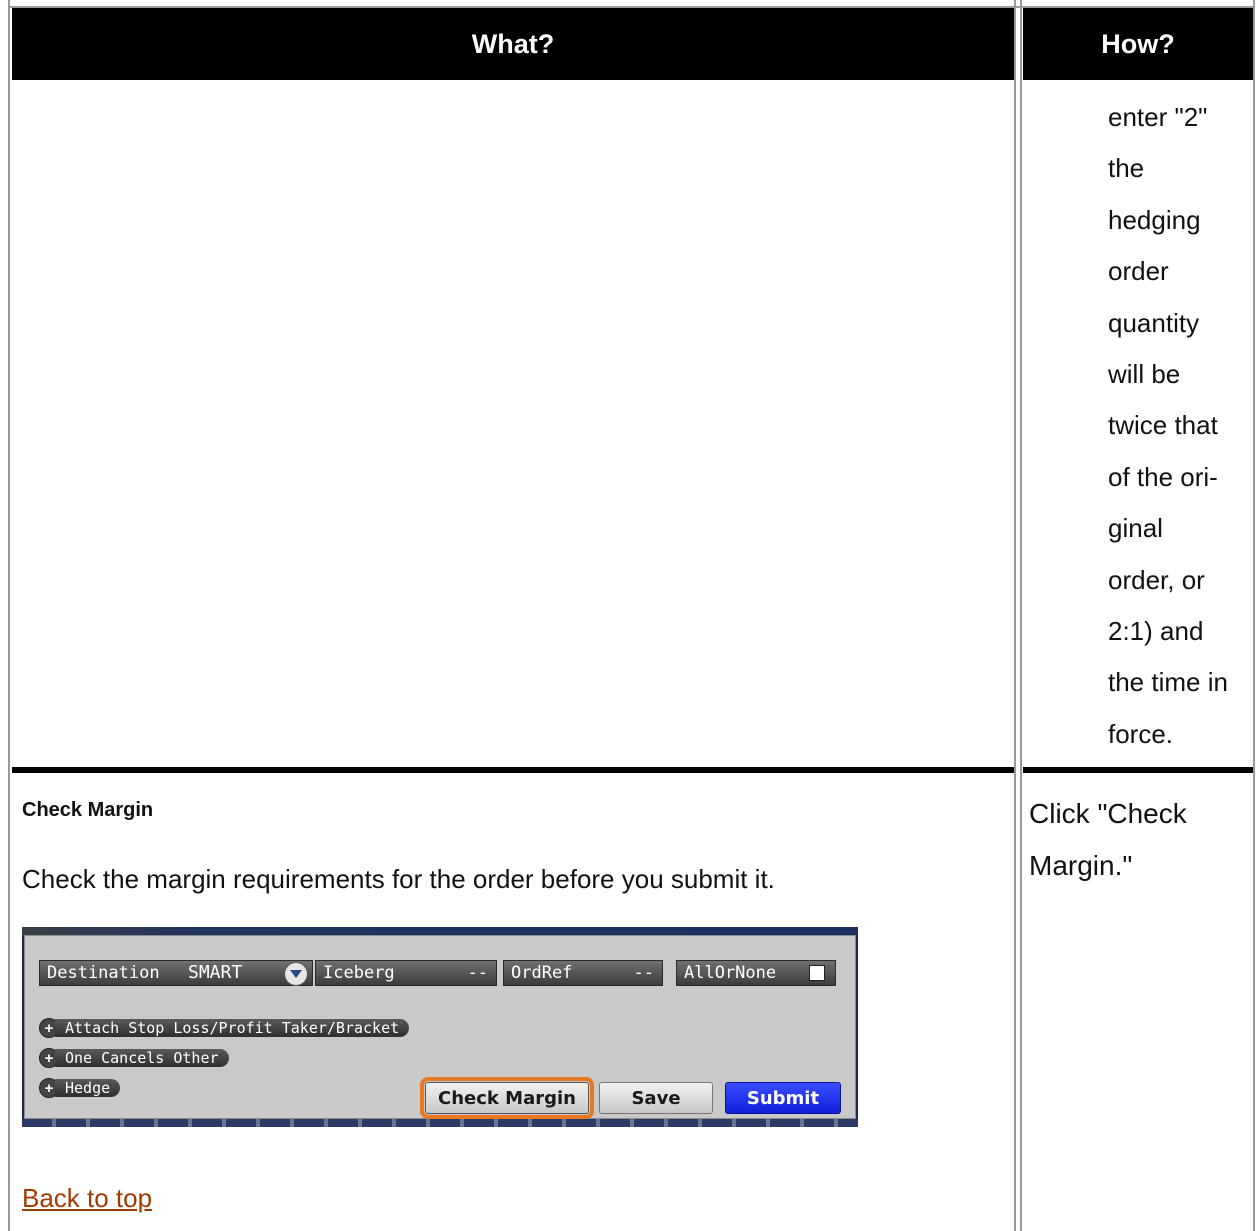  What do you see at coordinates (1163, 476) in the screenshot?
I see `how-line: of the ori-` at bounding box center [1163, 476].